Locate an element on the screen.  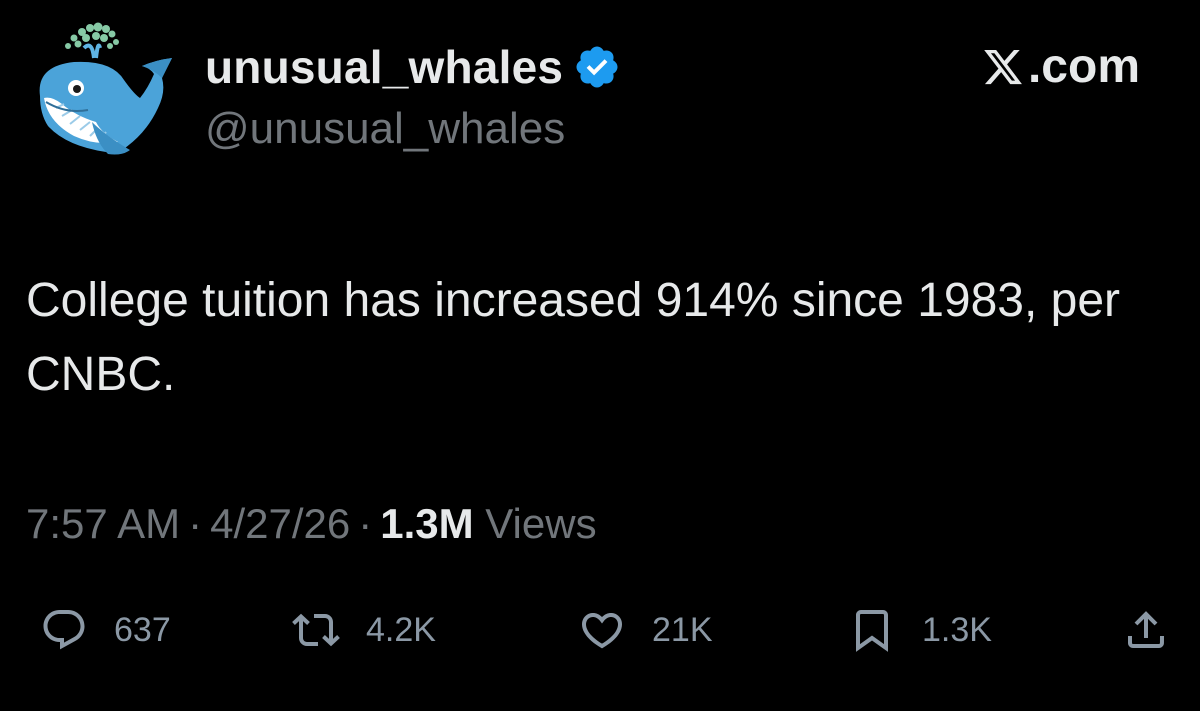
tweet-meta: 7:57 AM · 4/27/26 · 1.3M Views is located at coordinates (311, 524).